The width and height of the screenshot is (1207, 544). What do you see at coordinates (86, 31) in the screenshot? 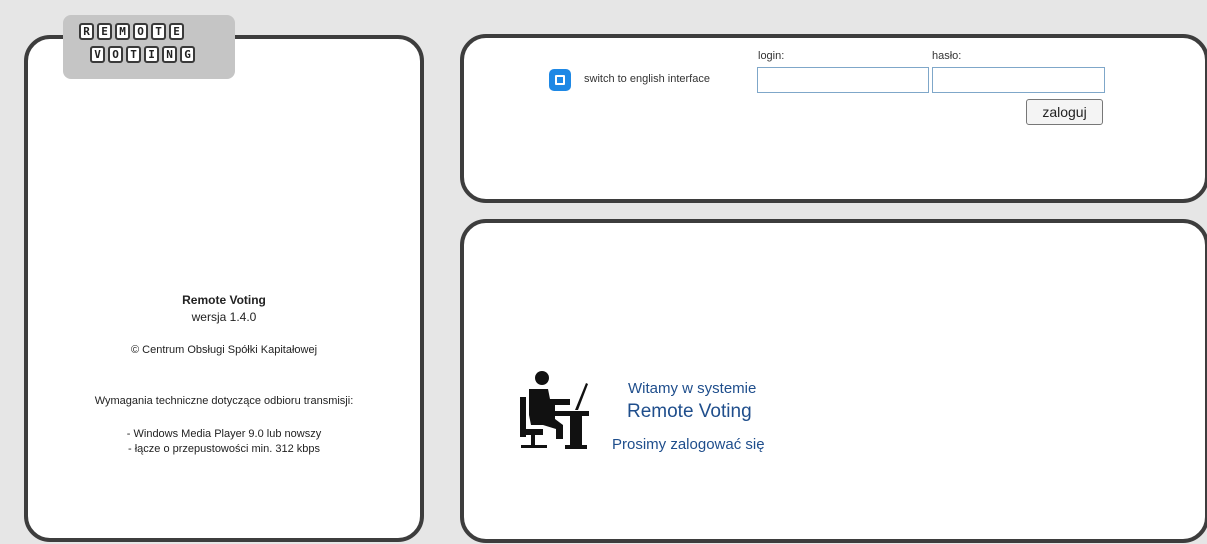
I see `logo-tile: R` at bounding box center [86, 31].